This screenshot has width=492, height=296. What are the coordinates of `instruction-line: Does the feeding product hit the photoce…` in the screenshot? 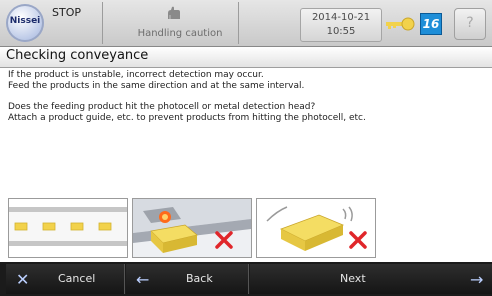 It's located at (162, 107).